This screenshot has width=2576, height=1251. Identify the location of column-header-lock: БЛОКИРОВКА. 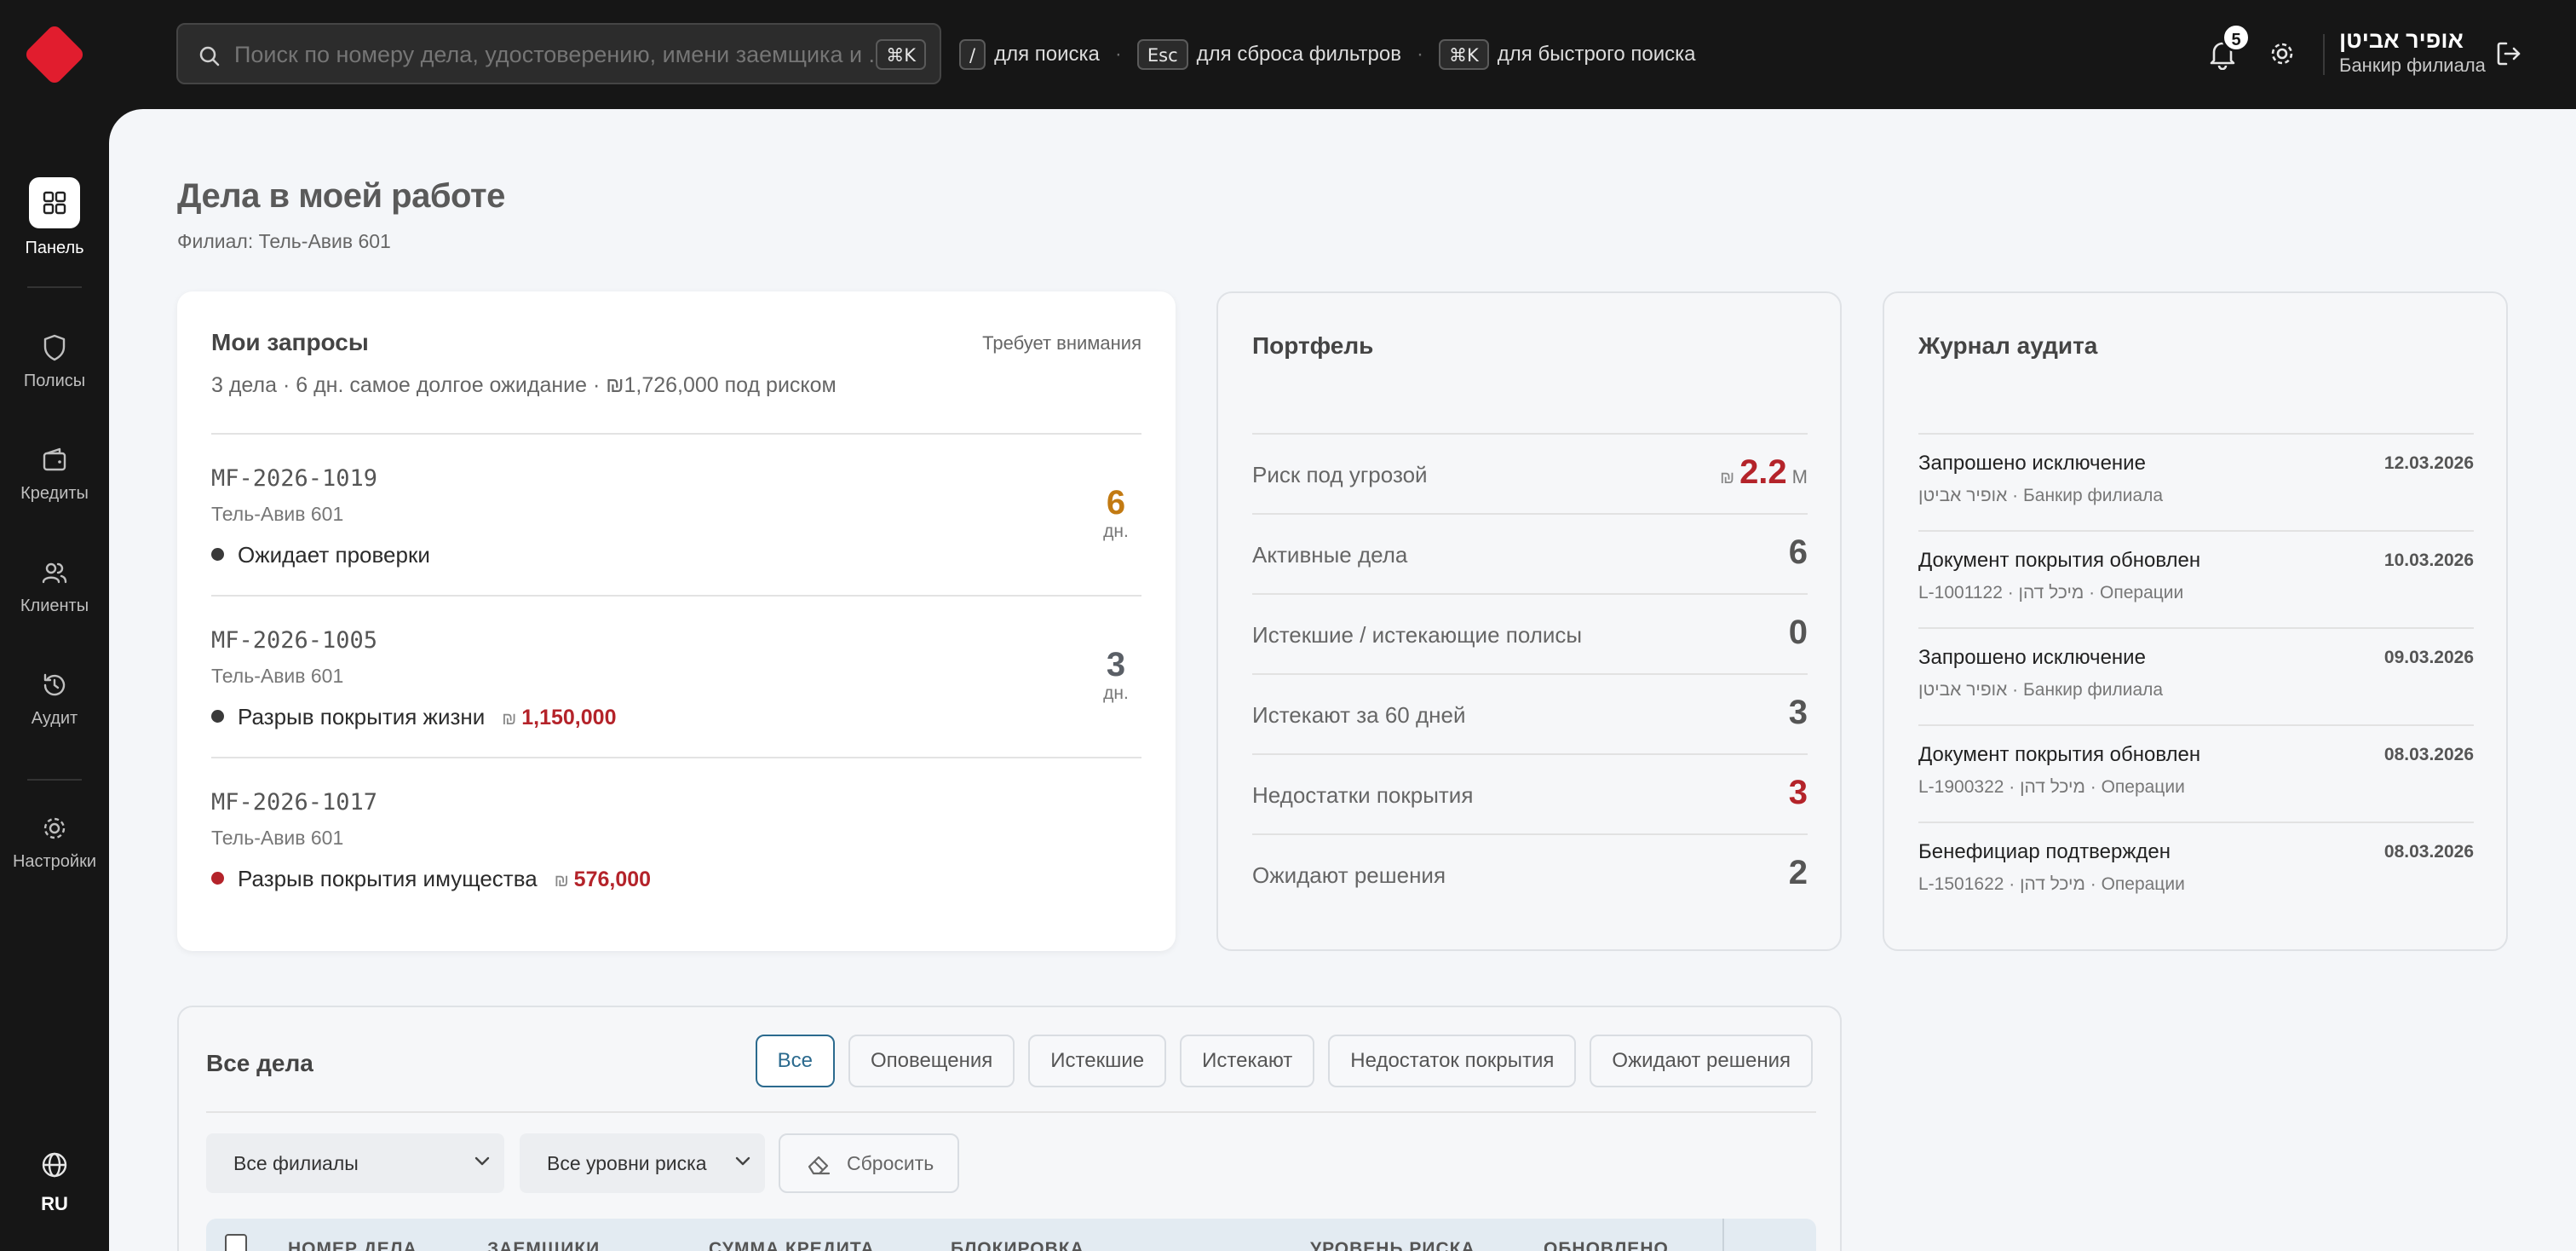
(1018, 1245).